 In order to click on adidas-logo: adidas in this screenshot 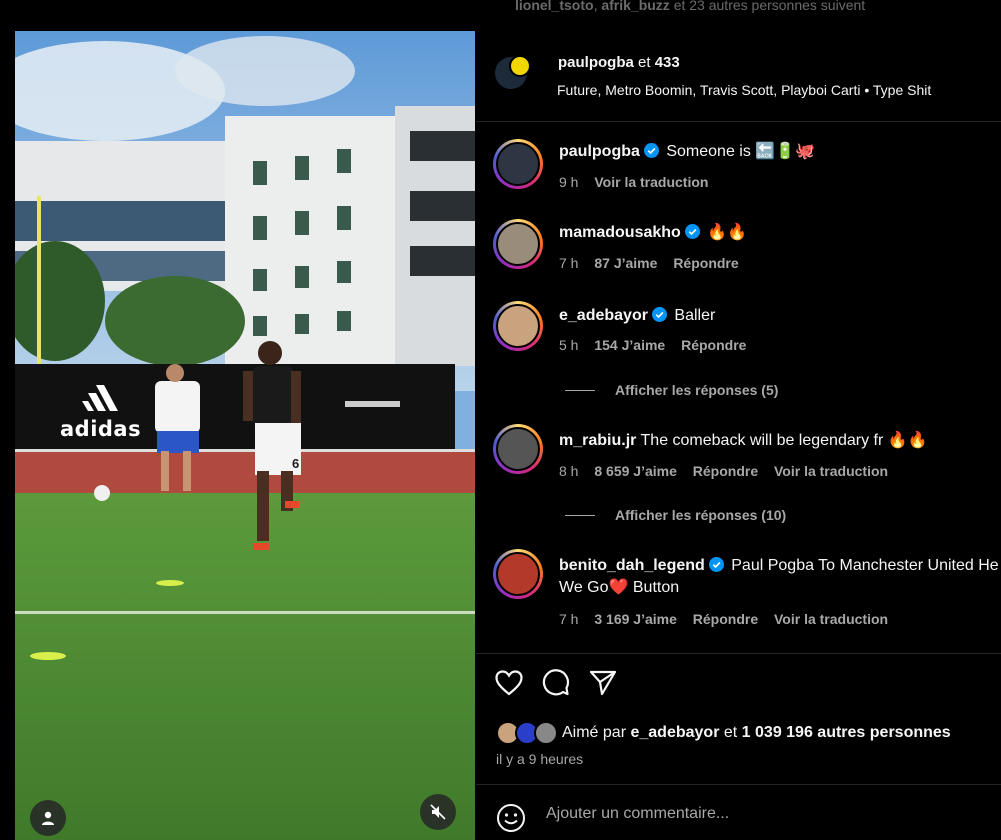, I will do `click(105, 411)`.